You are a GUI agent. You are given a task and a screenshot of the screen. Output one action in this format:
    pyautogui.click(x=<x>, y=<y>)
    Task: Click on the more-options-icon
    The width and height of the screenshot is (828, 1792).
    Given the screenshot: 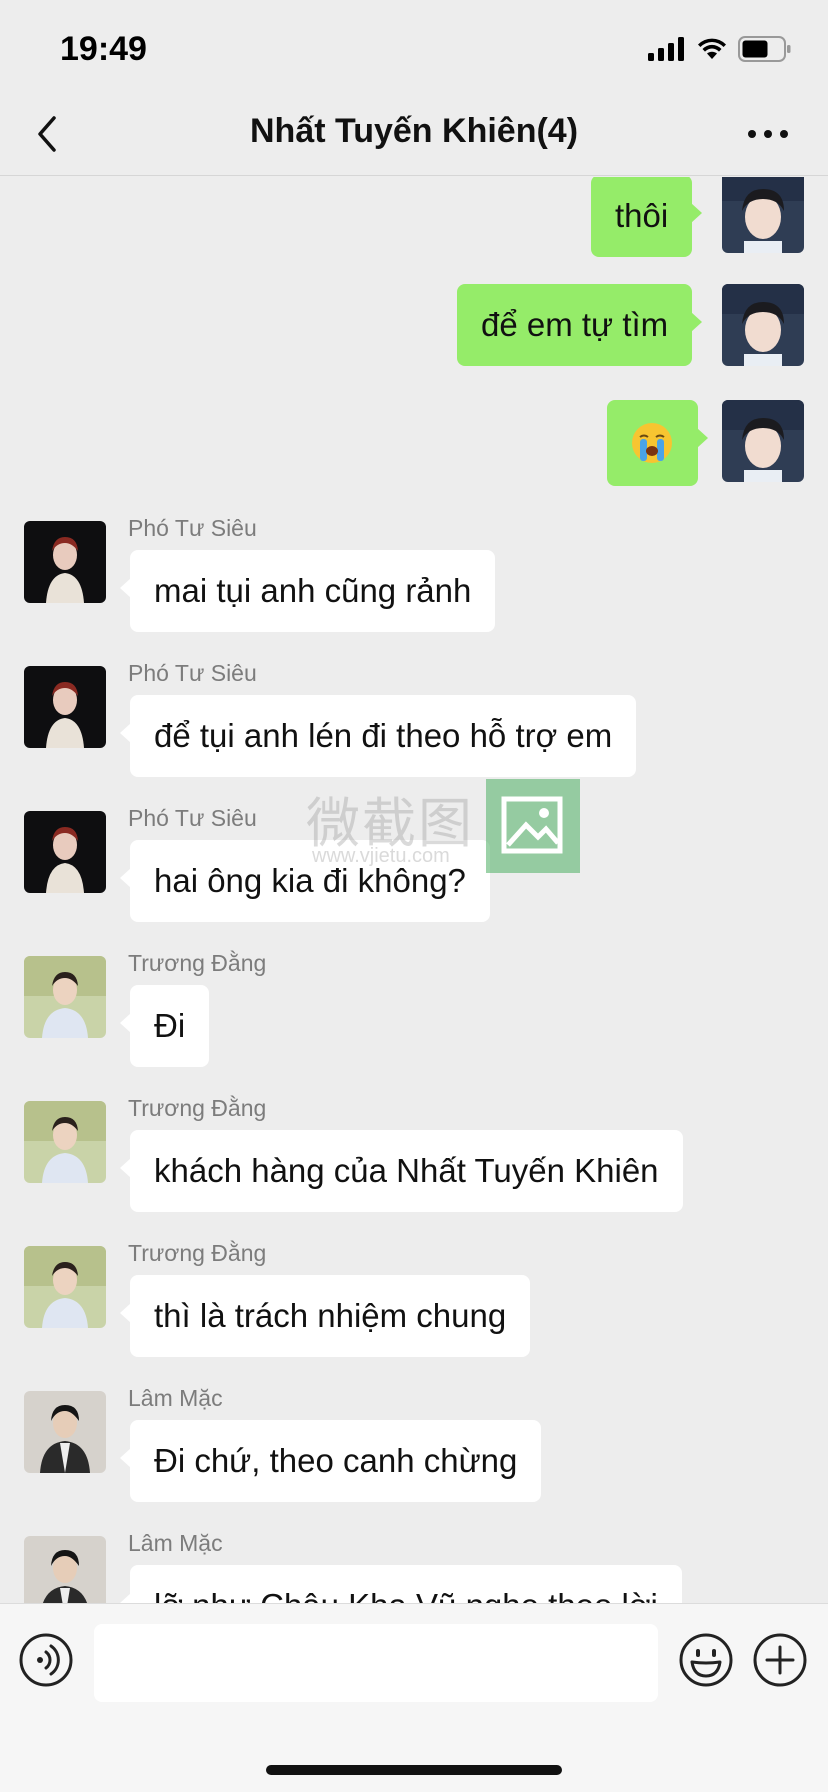 What is the action you would take?
    pyautogui.click(x=768, y=134)
    